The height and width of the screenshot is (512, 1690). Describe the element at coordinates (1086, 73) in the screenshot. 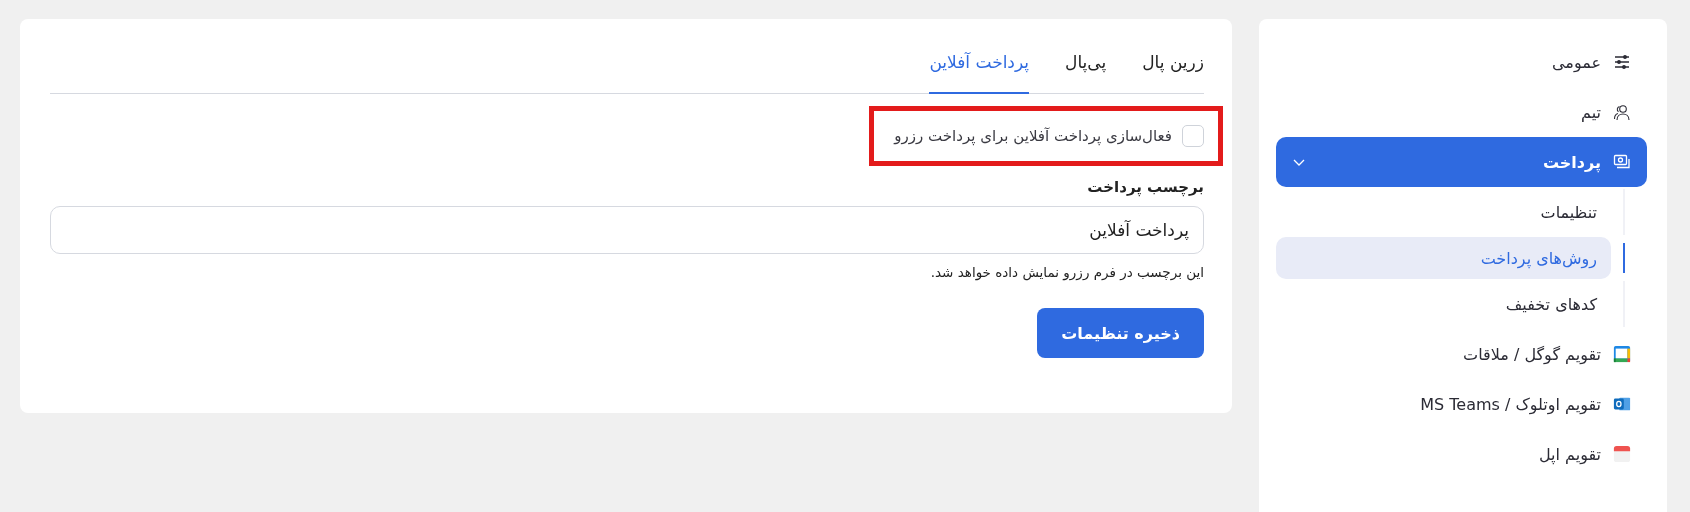

I see `tab: پی‌پال` at that location.